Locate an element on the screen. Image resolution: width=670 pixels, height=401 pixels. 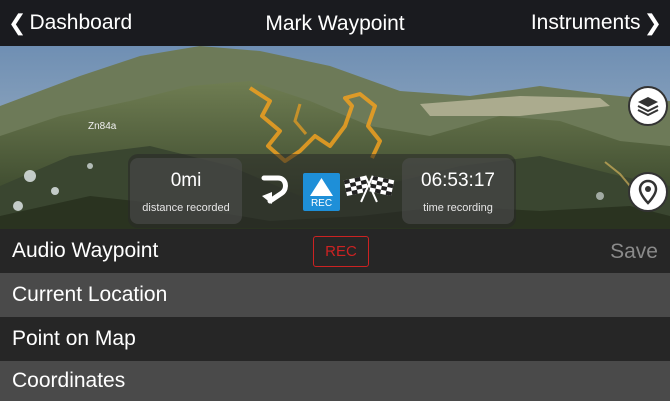
undo-arrow-icon is located at coordinates (274, 192).